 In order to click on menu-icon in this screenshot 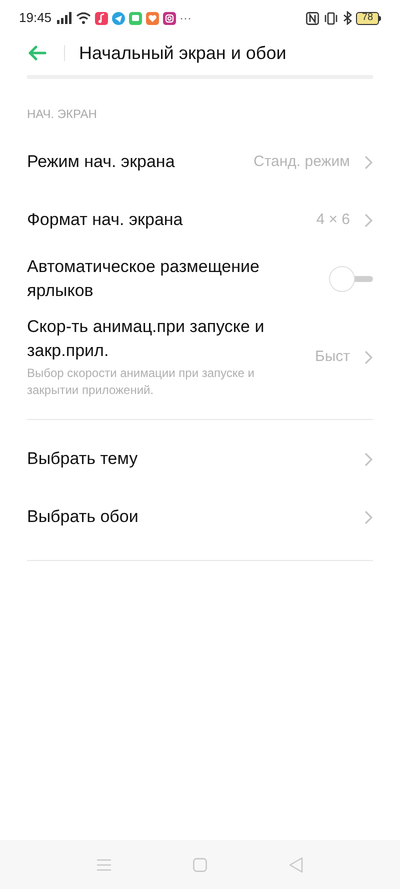, I will do `click(104, 864)`.